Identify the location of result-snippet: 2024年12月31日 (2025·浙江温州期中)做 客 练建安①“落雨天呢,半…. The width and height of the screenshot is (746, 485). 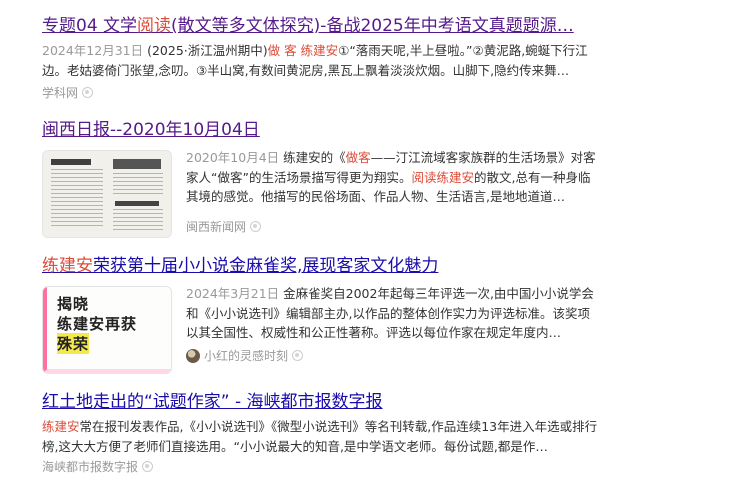
(322, 60).